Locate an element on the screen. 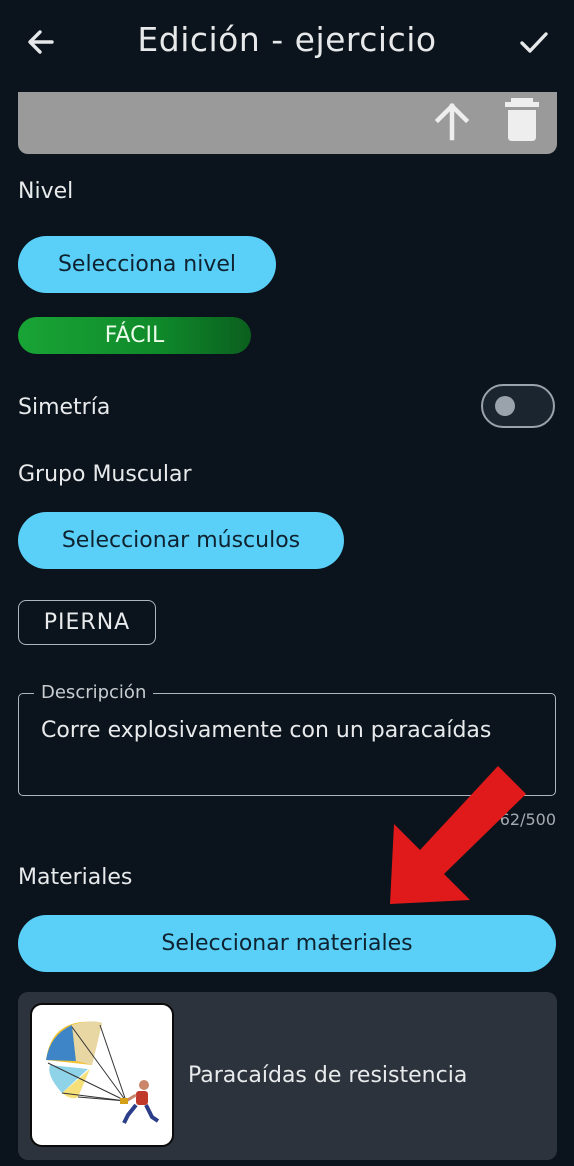  delete-image-button is located at coordinates (522, 120).